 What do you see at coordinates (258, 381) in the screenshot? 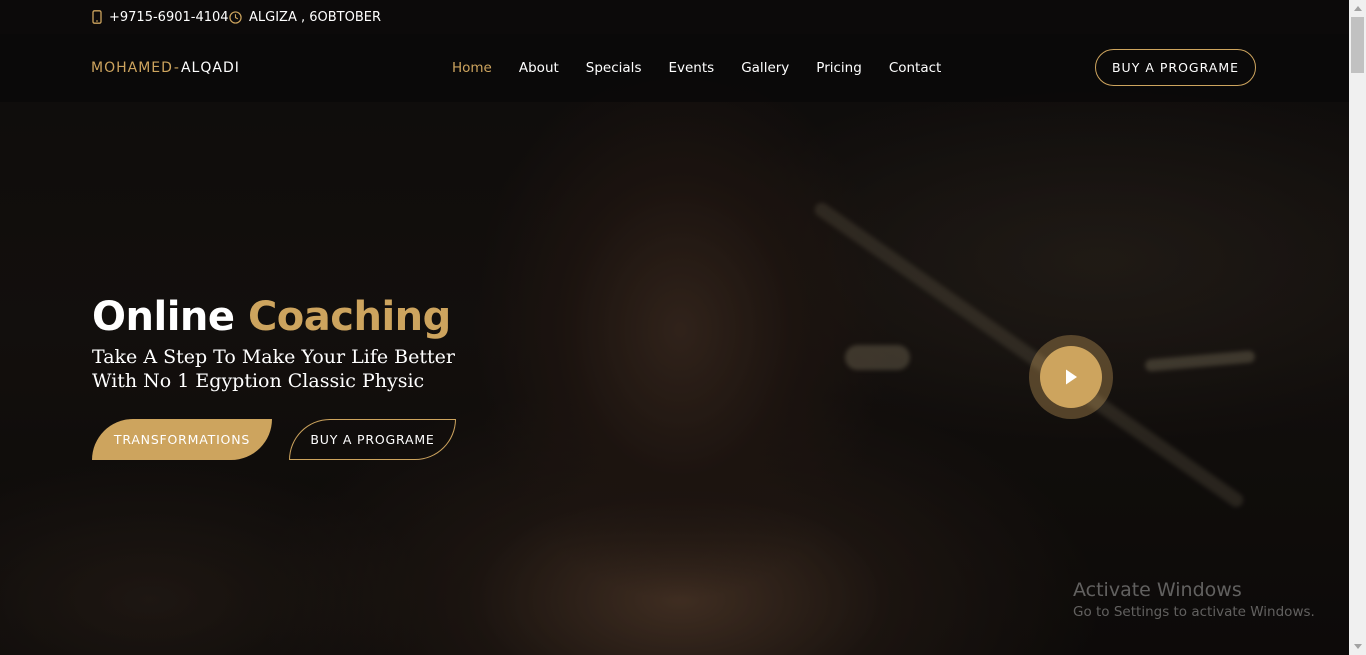
I see `hero-subtitle-line2: With No 1 Egyption Classic Physic` at bounding box center [258, 381].